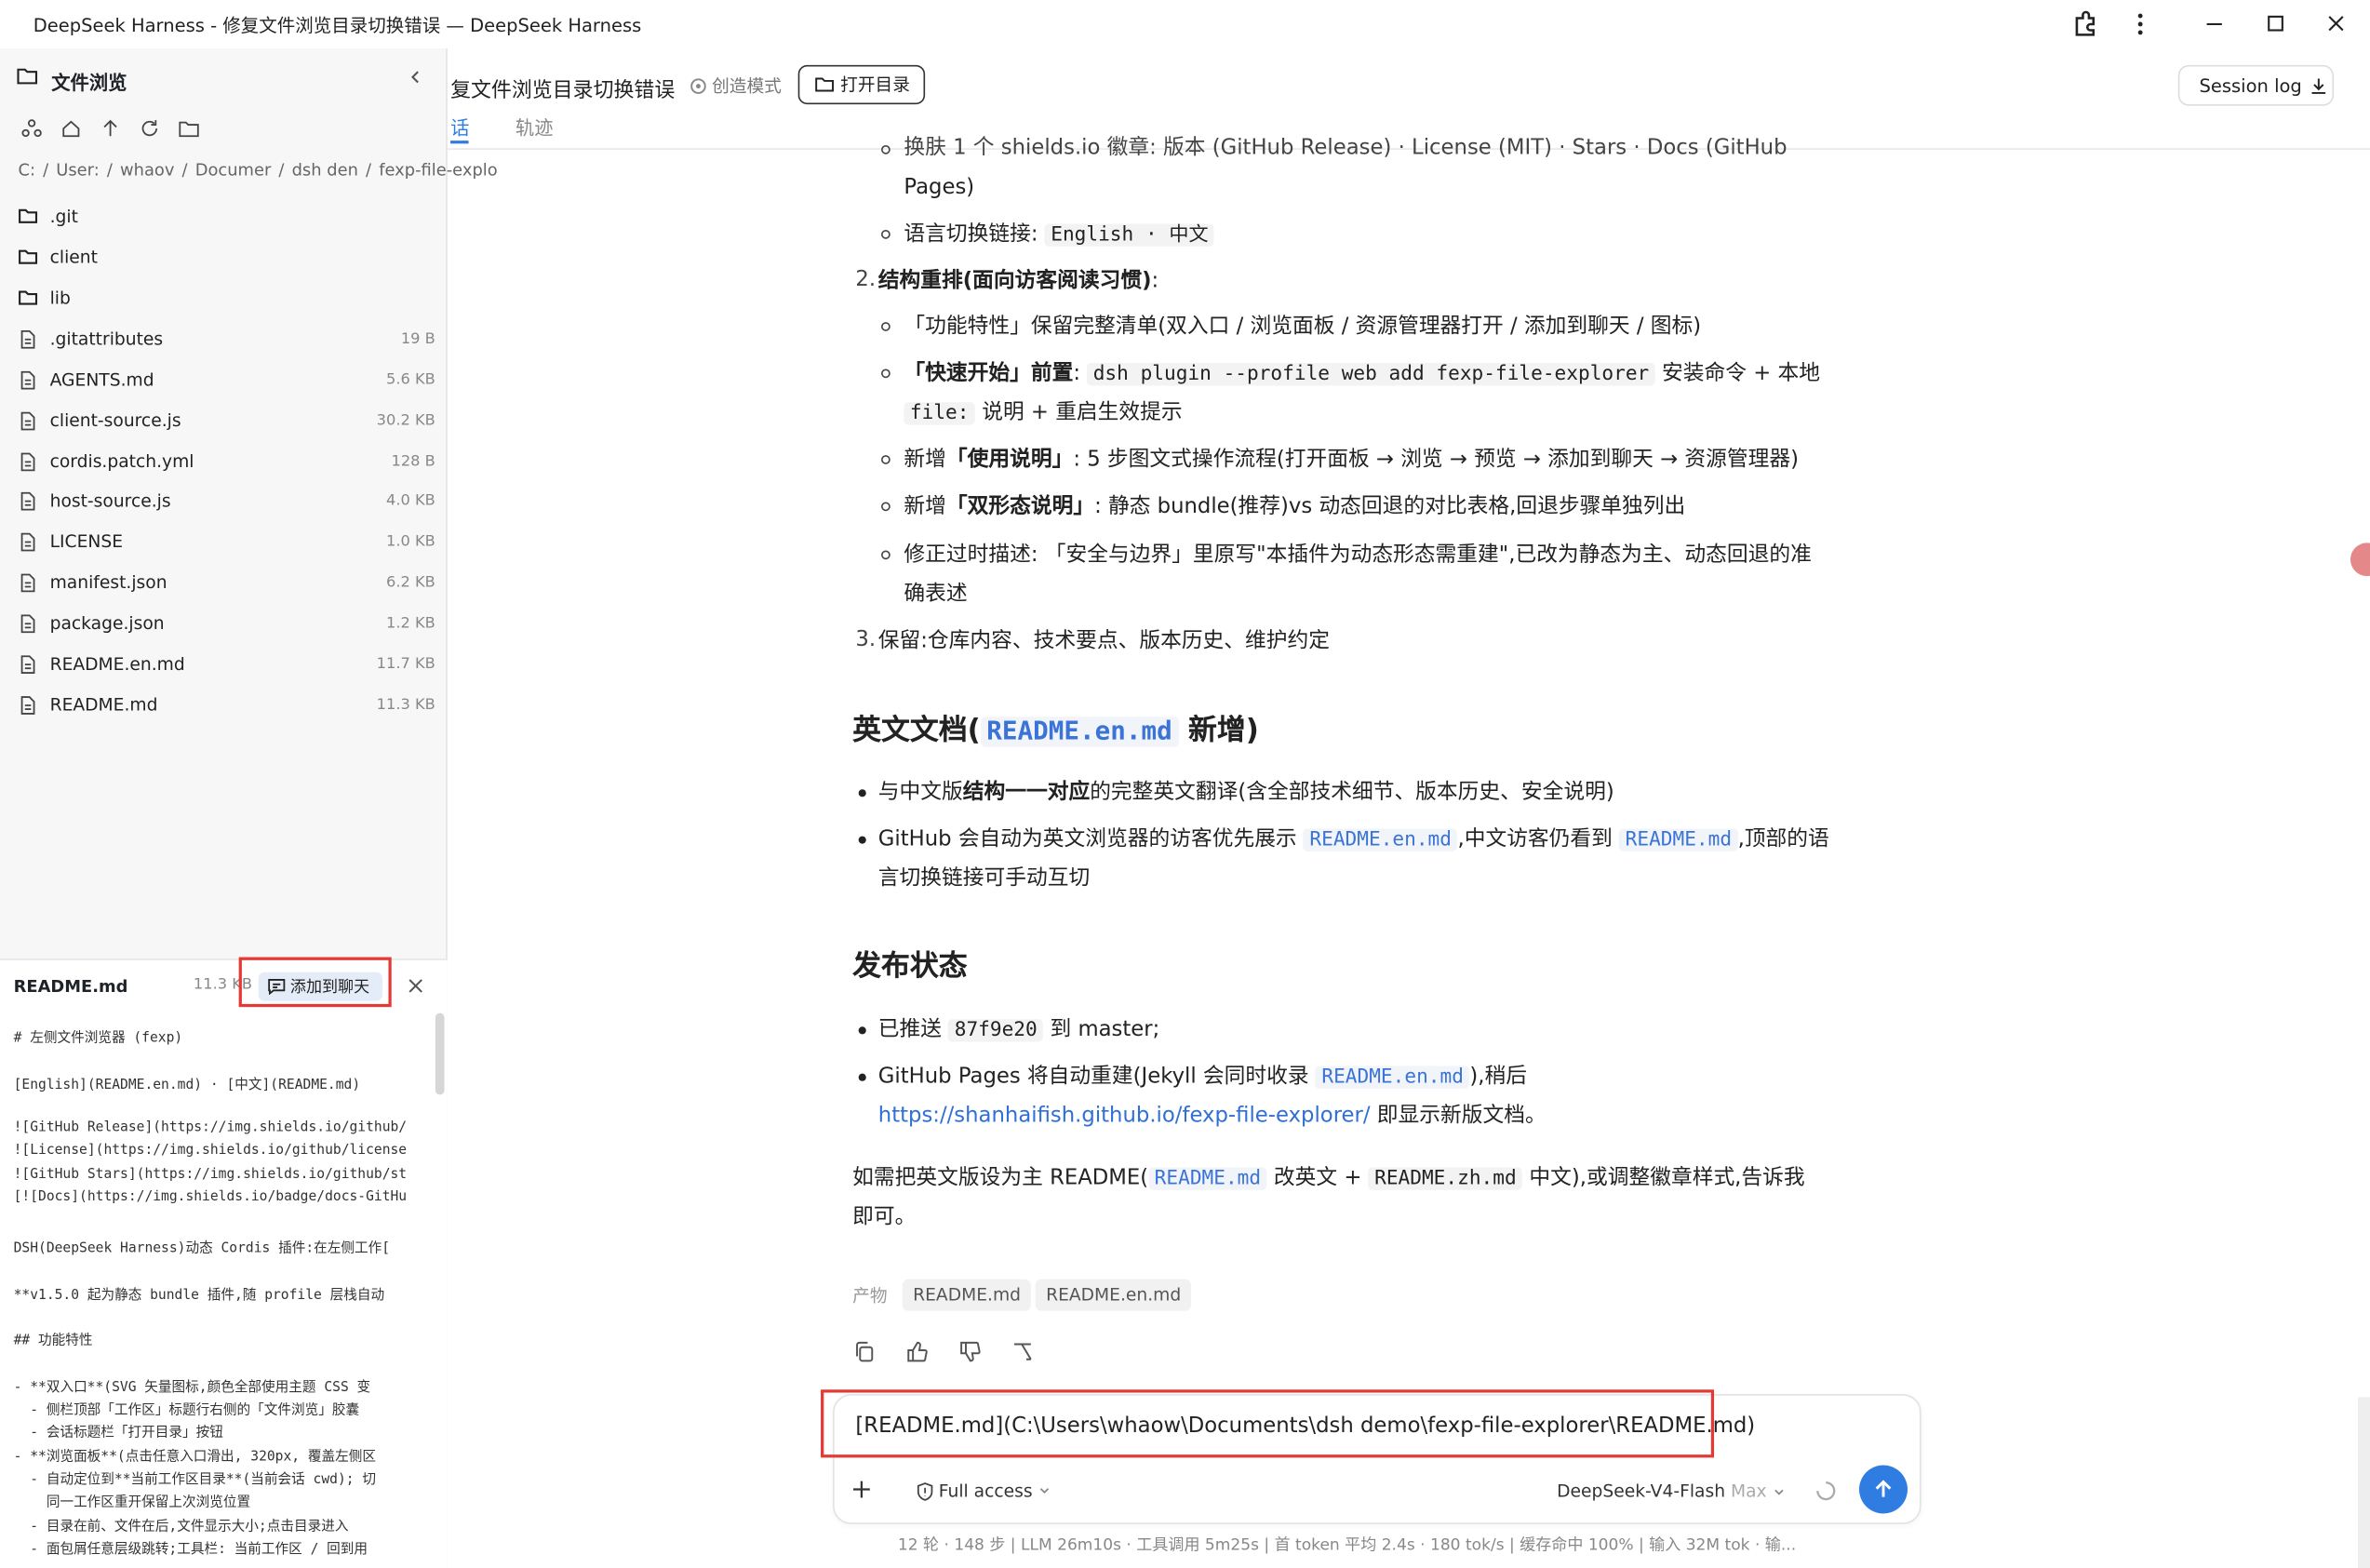  I want to click on thumbs-down-icon, so click(970, 1352).